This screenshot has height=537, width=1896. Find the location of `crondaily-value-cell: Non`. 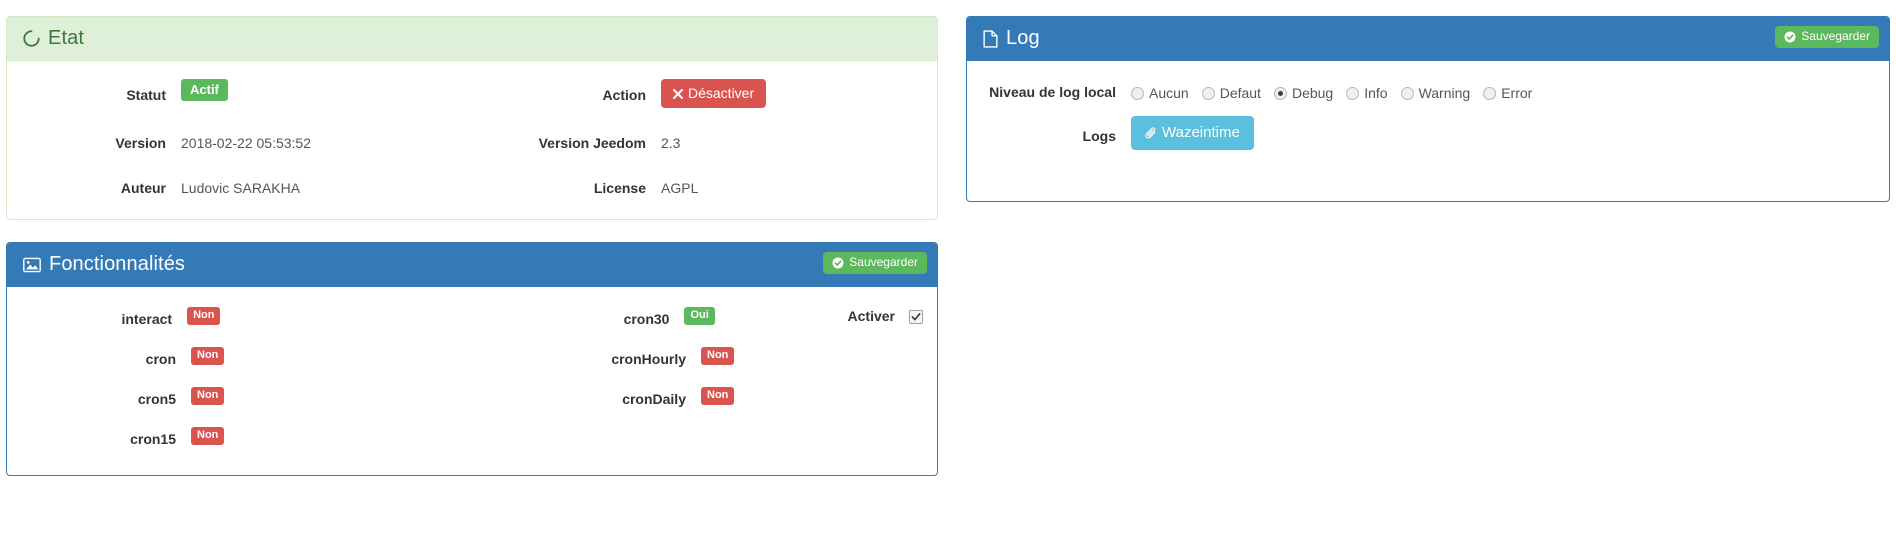

crondaily-value-cell: Non is located at coordinates (761, 394).